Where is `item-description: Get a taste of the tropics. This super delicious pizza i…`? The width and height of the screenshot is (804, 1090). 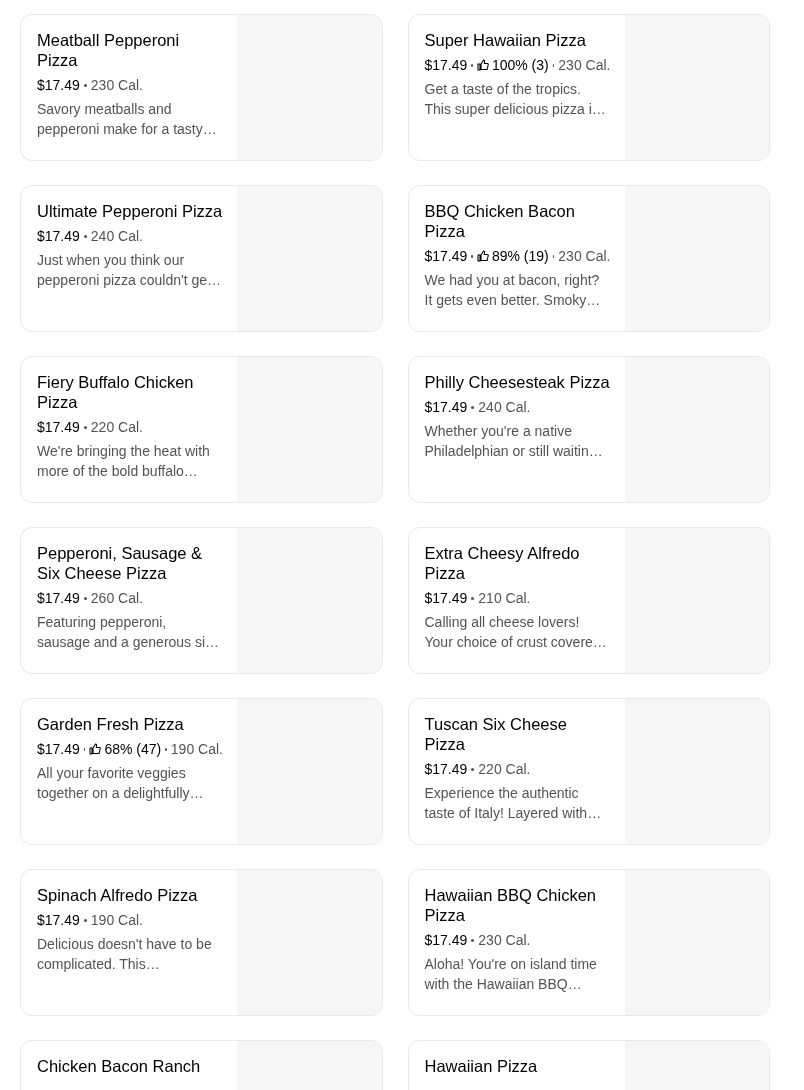 item-description: Get a taste of the tropics. This super delicious pizza i… is located at coordinates (515, 99).